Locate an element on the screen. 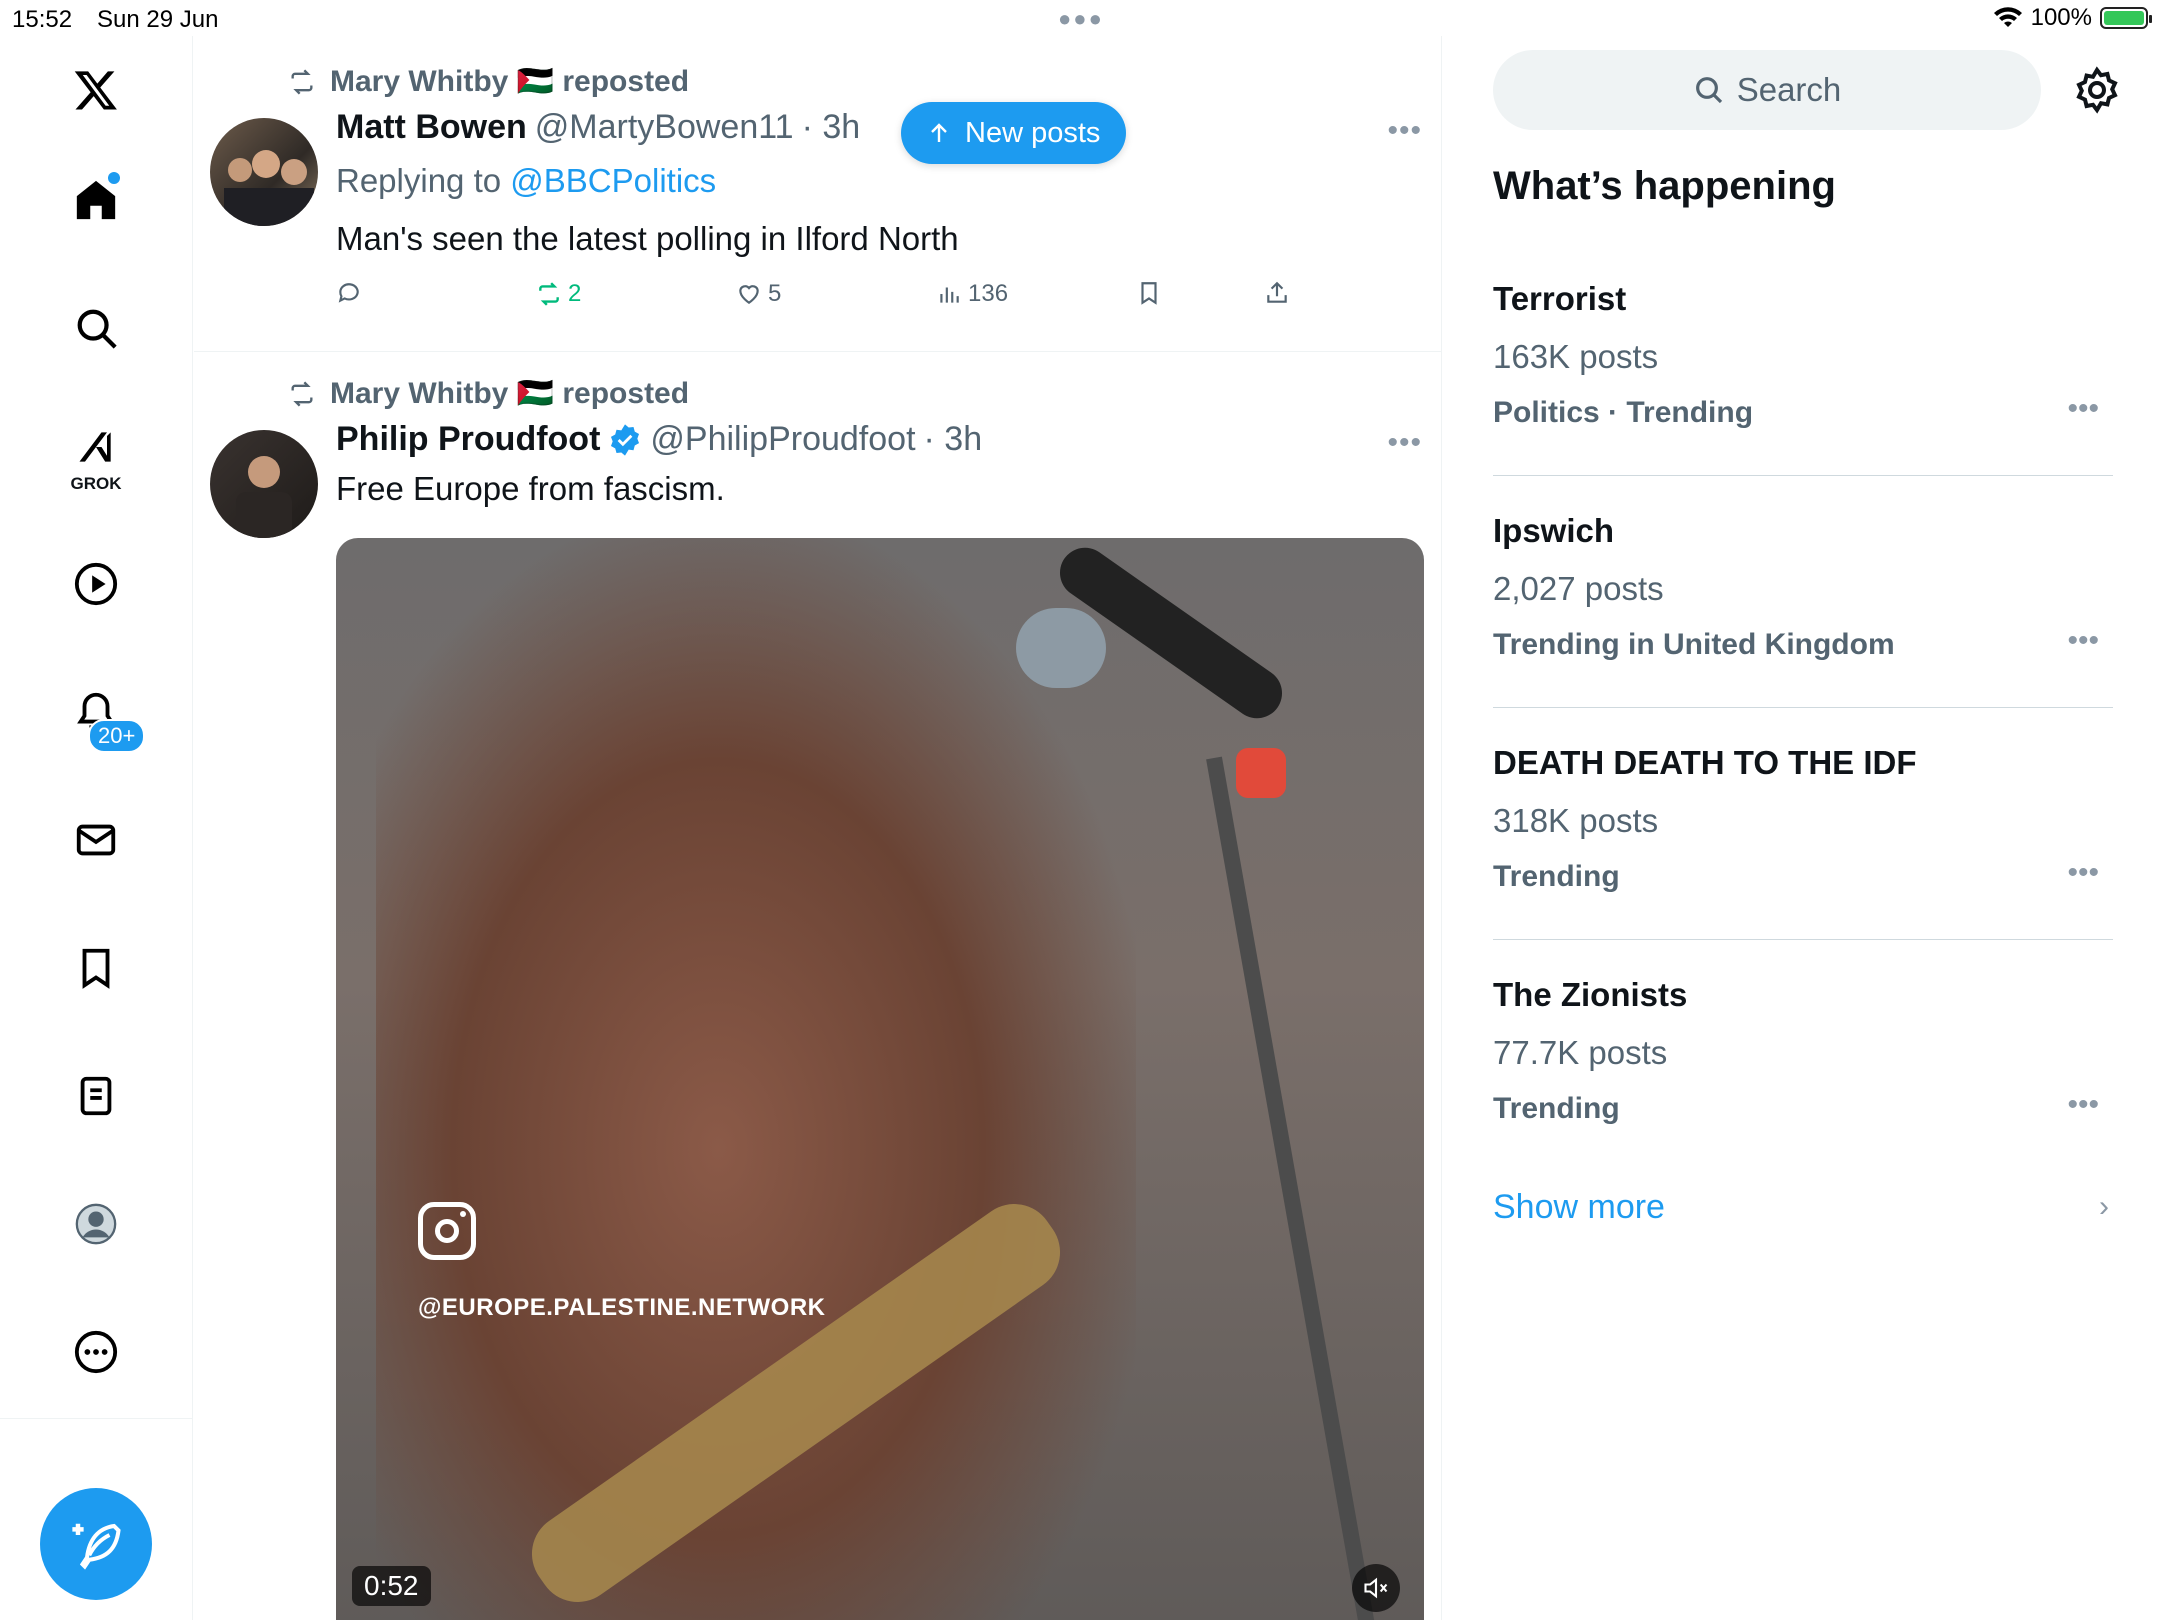 The image size is (2160, 1620). like-button: 5 is located at coordinates (758, 294).